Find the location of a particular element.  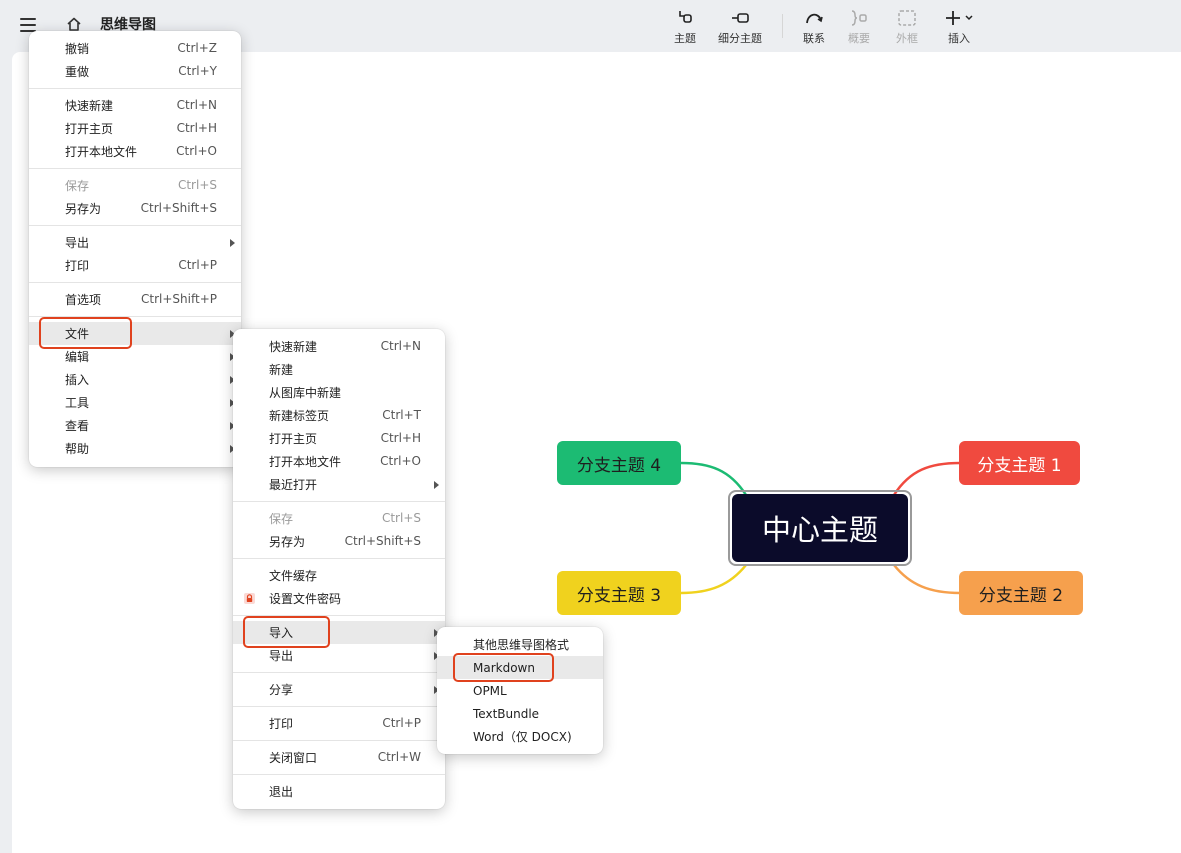

toolbar: 主题 细分主题 联系 概要 外框 插入 is located at coordinates (824, 28).